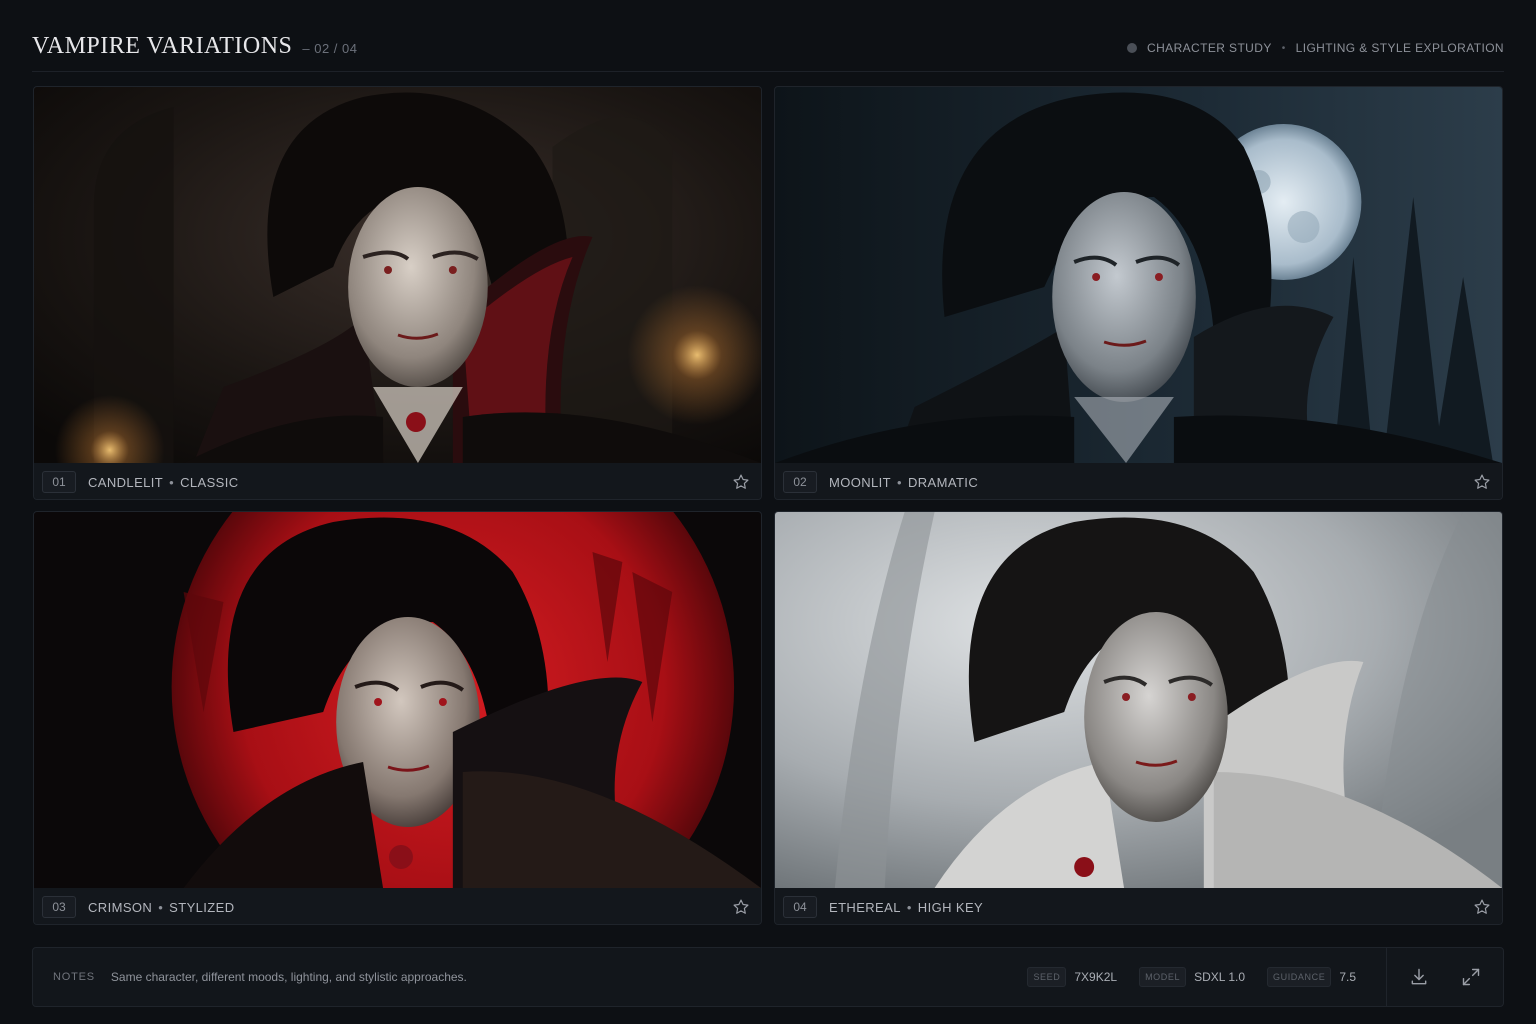  What do you see at coordinates (59, 907) in the screenshot?
I see `card-number-badge: 03` at bounding box center [59, 907].